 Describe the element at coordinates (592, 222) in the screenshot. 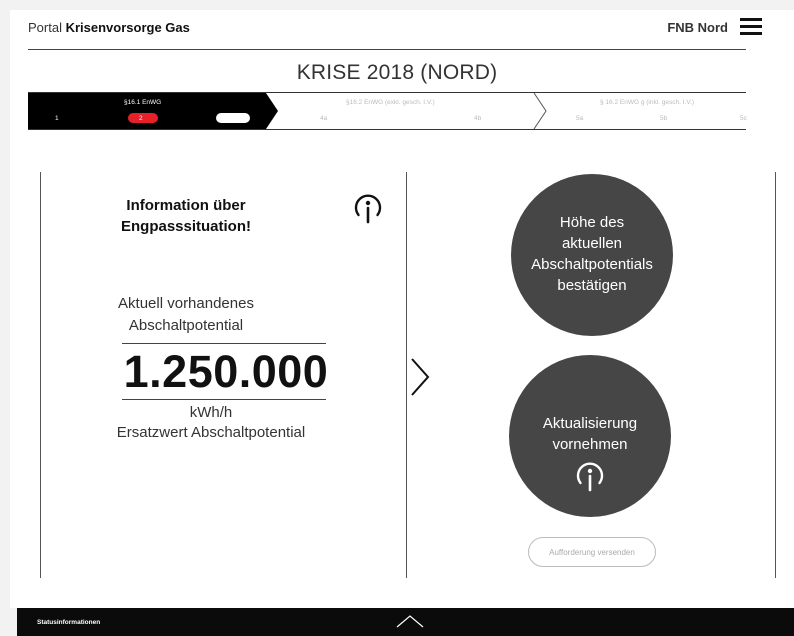

I see `confirm-label-line1: Höhe des` at that location.